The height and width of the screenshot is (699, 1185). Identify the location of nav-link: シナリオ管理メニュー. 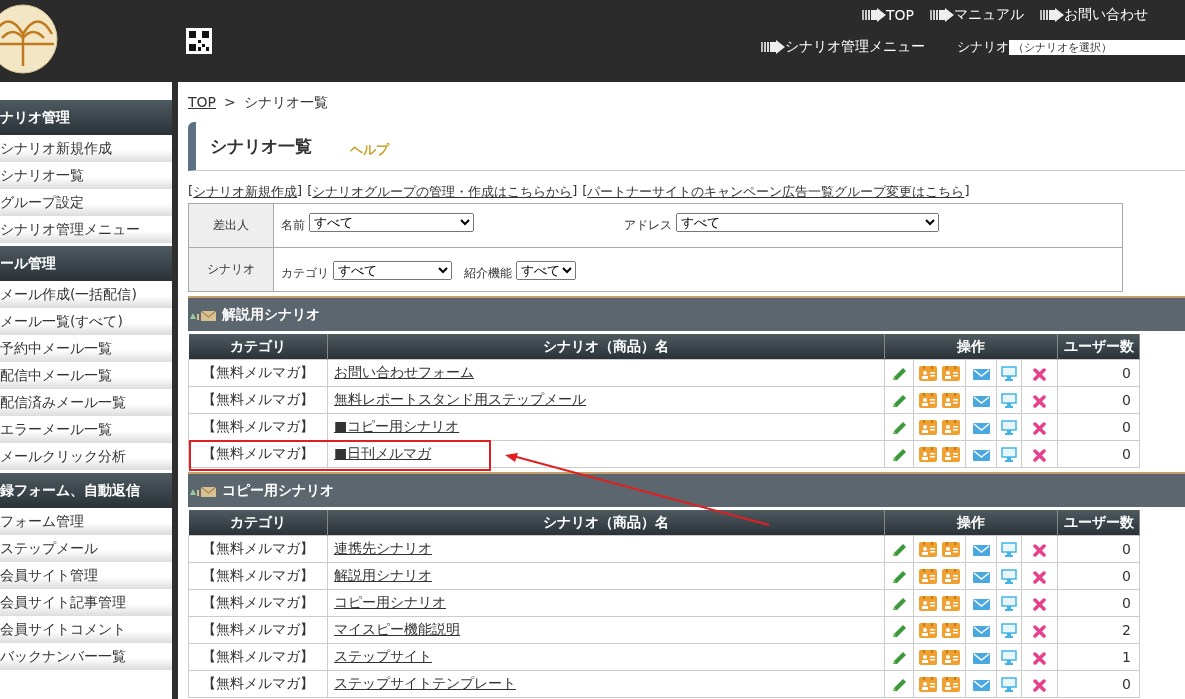
(843, 47).